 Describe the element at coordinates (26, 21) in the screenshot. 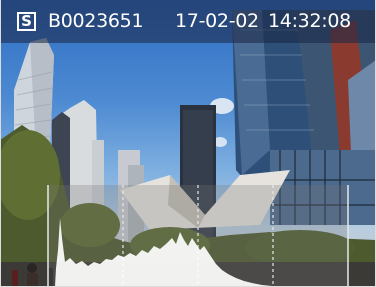

I see `s-mode-icon: S` at that location.